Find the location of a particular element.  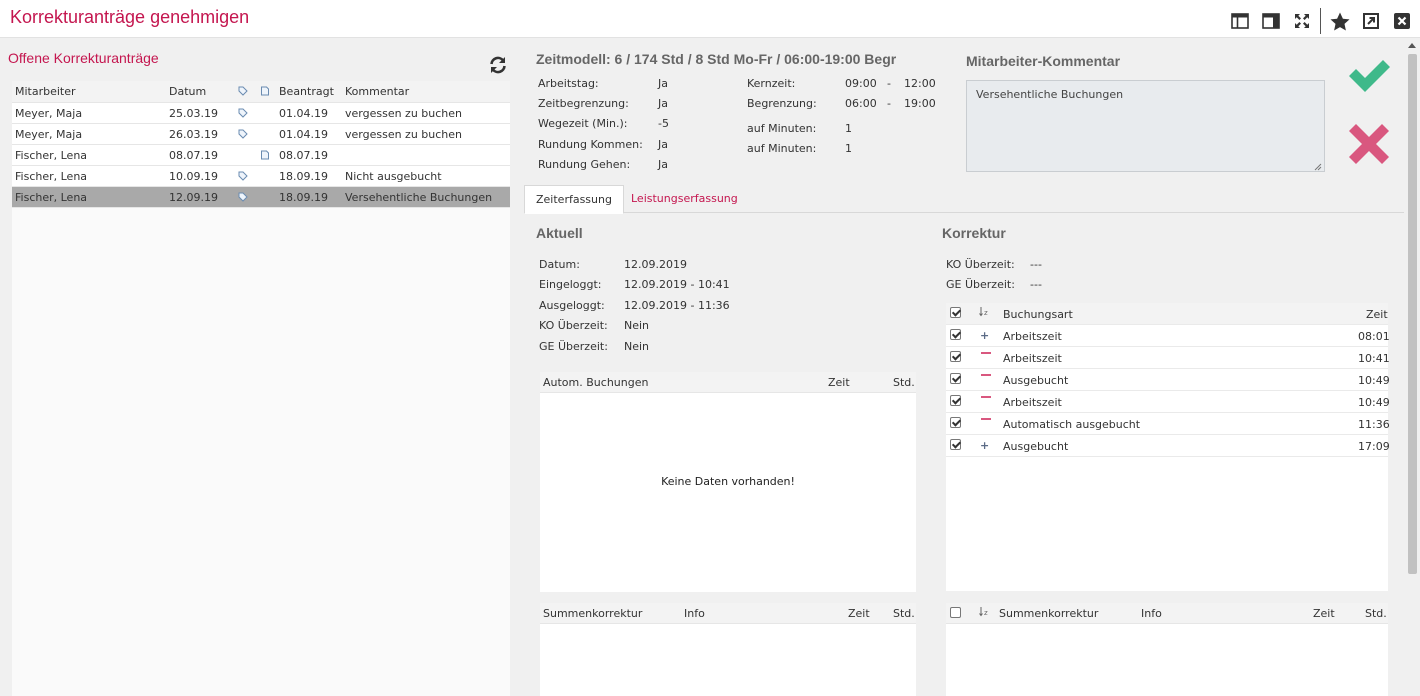

korrektur-row: + Ausgebucht 17:09 is located at coordinates (1168, 446).